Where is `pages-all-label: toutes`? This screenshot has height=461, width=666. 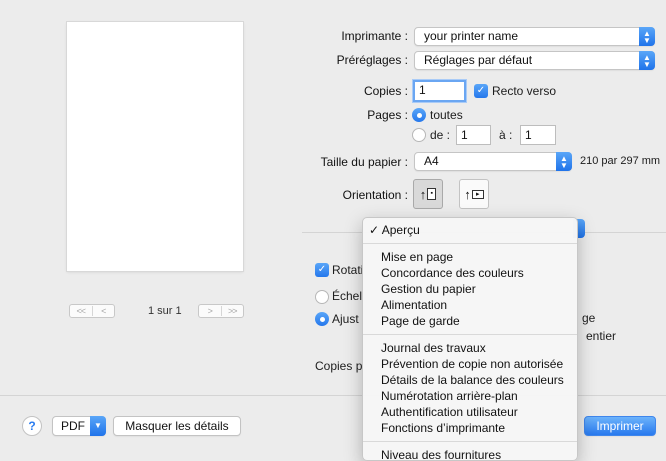 pages-all-label: toutes is located at coordinates (446, 115).